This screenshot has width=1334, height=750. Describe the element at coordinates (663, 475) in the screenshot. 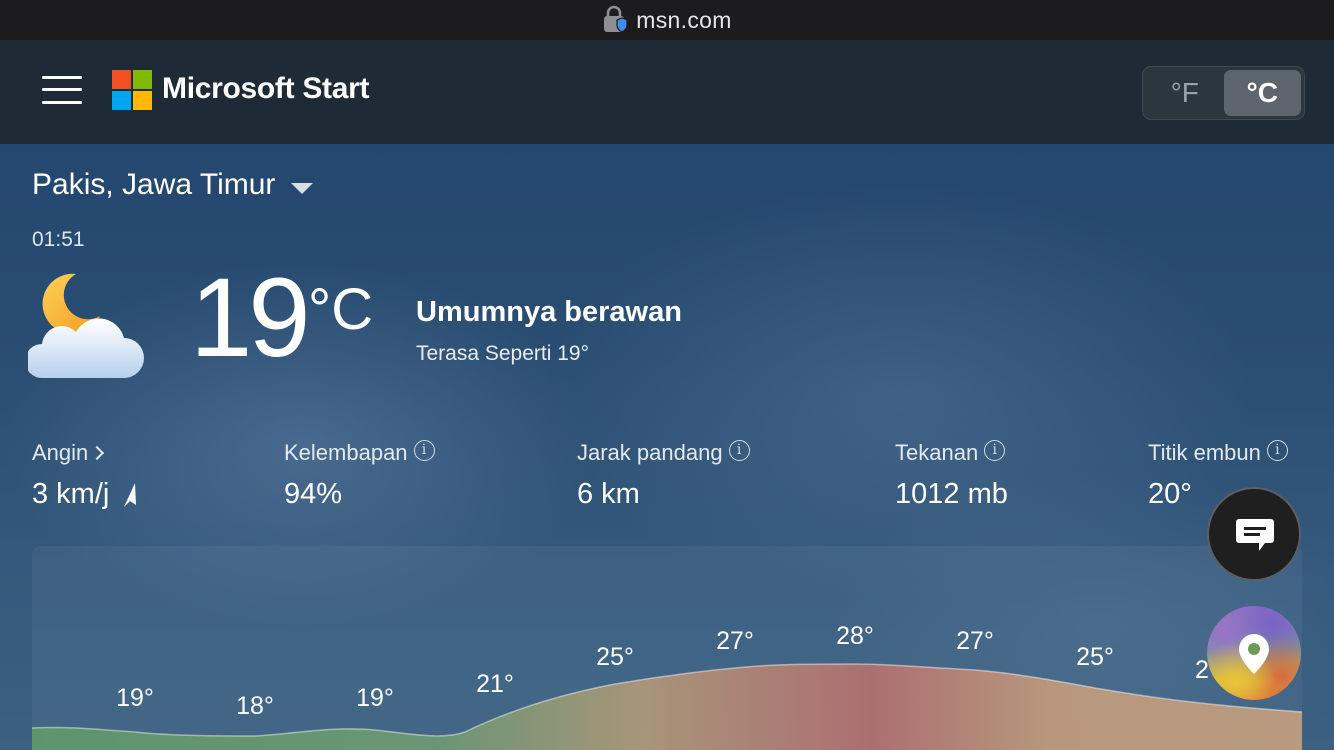

I see `stat-visibility: Jarak pandang i 6 km` at that location.